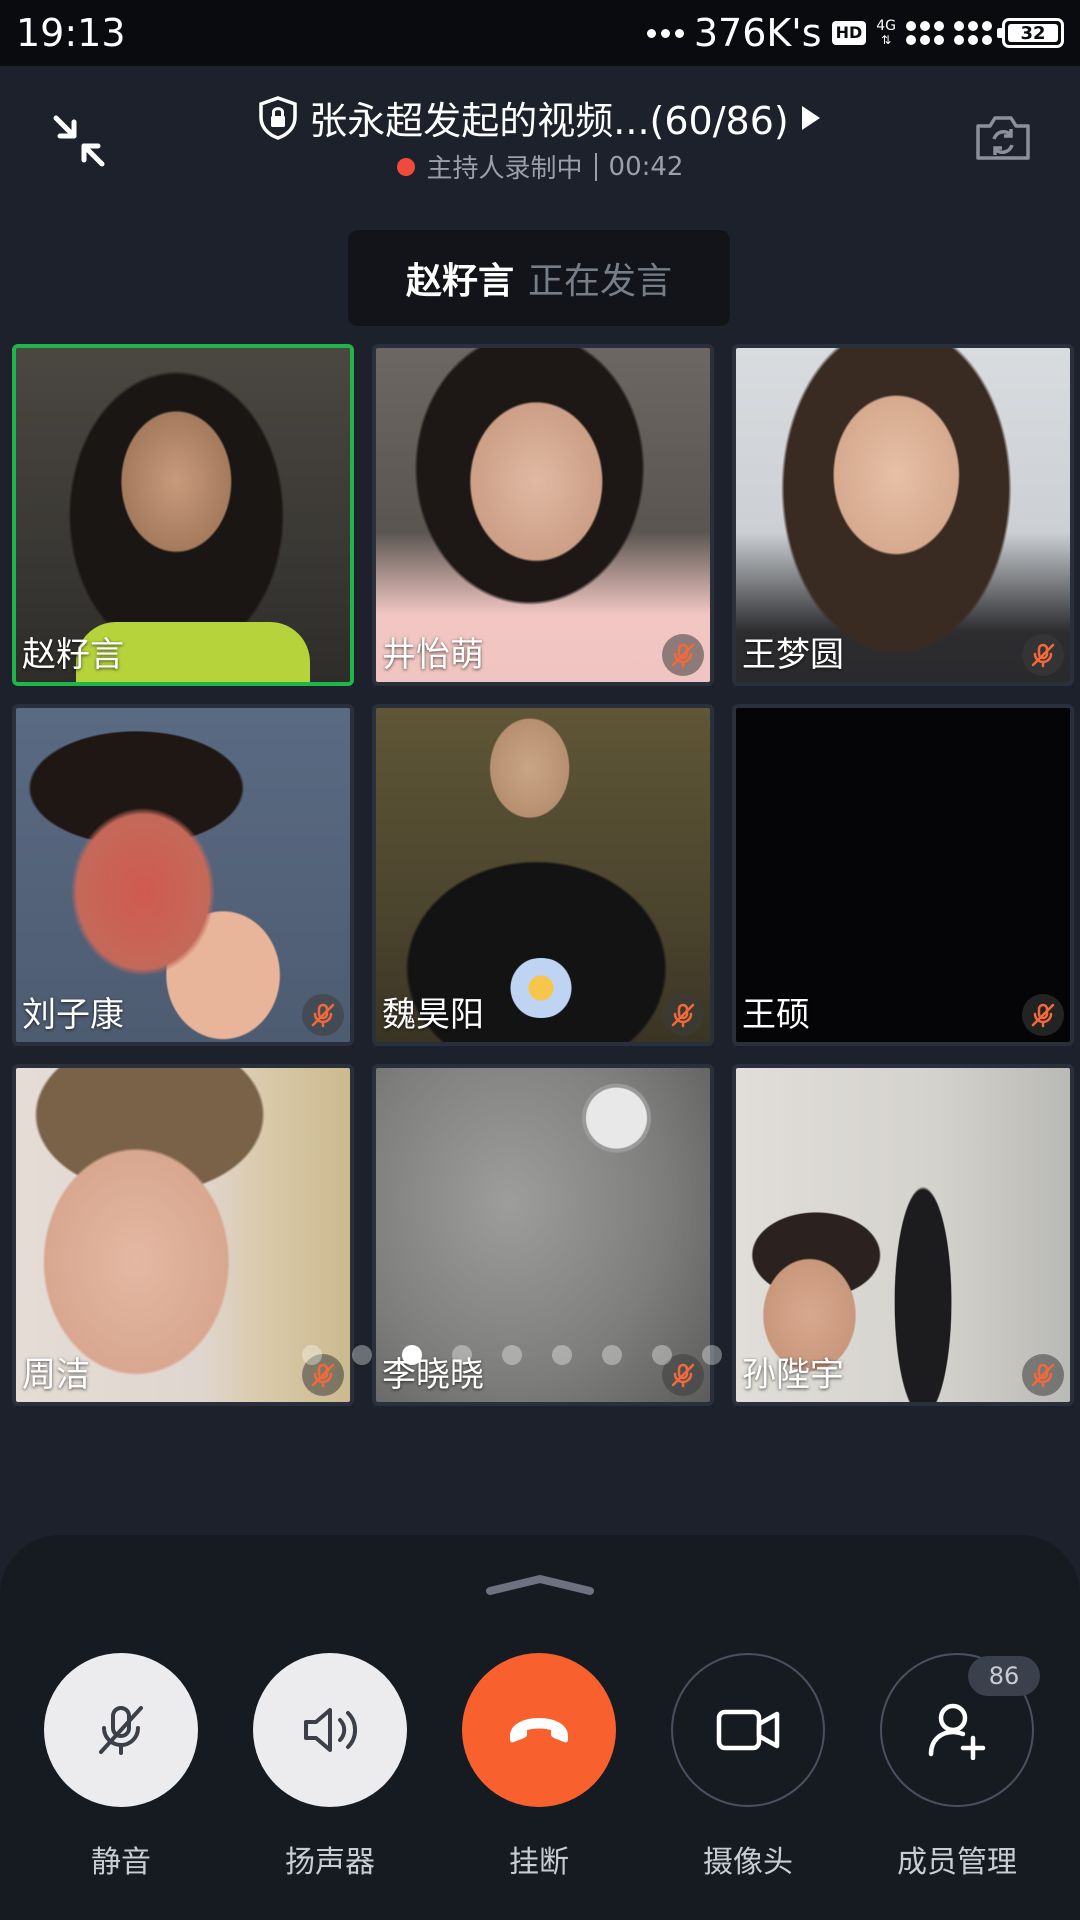 This screenshot has width=1080, height=1920. What do you see at coordinates (71, 33) in the screenshot?
I see `status-time: 19:13` at bounding box center [71, 33].